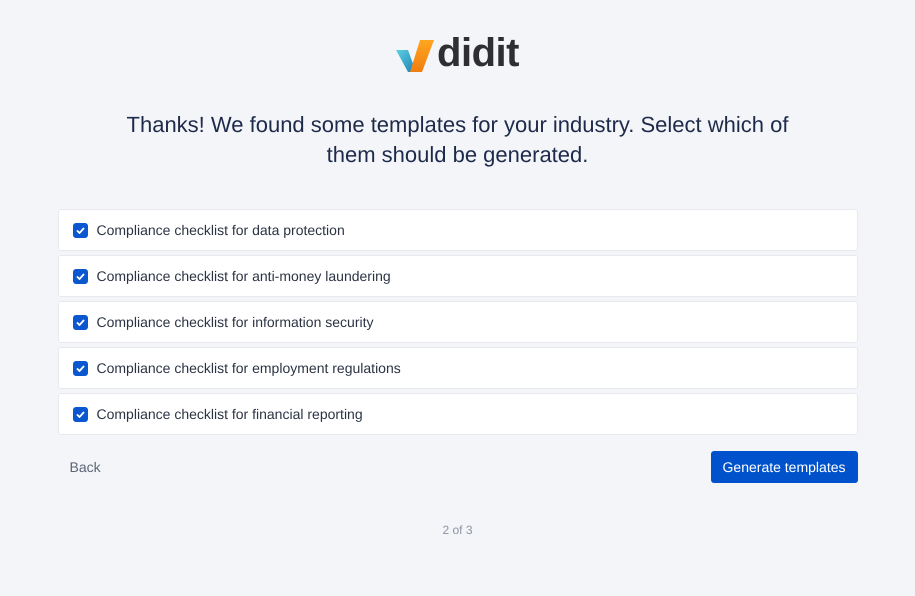  Describe the element at coordinates (458, 414) in the screenshot. I see `template-option: Compliance checklist for financial reporting` at that location.